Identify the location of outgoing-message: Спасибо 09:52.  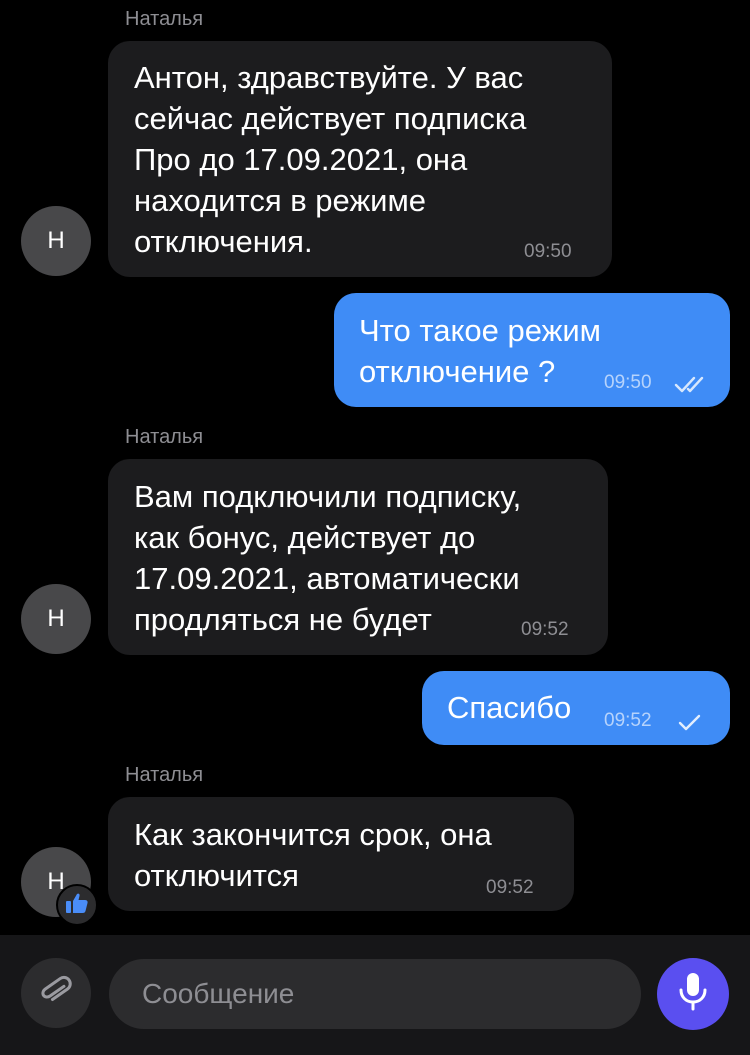
(576, 708).